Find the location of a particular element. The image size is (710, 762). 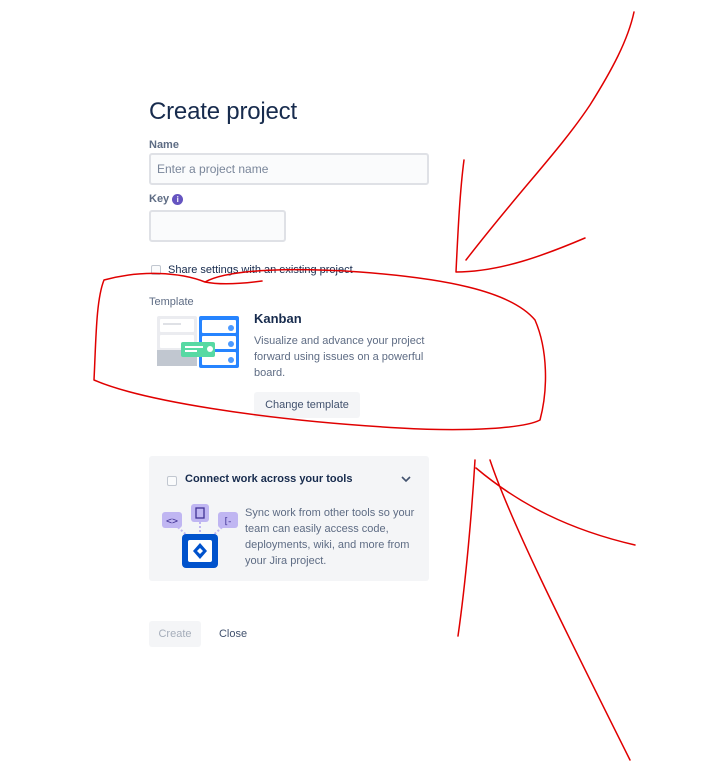

chevron-down-icon is located at coordinates (406, 479).